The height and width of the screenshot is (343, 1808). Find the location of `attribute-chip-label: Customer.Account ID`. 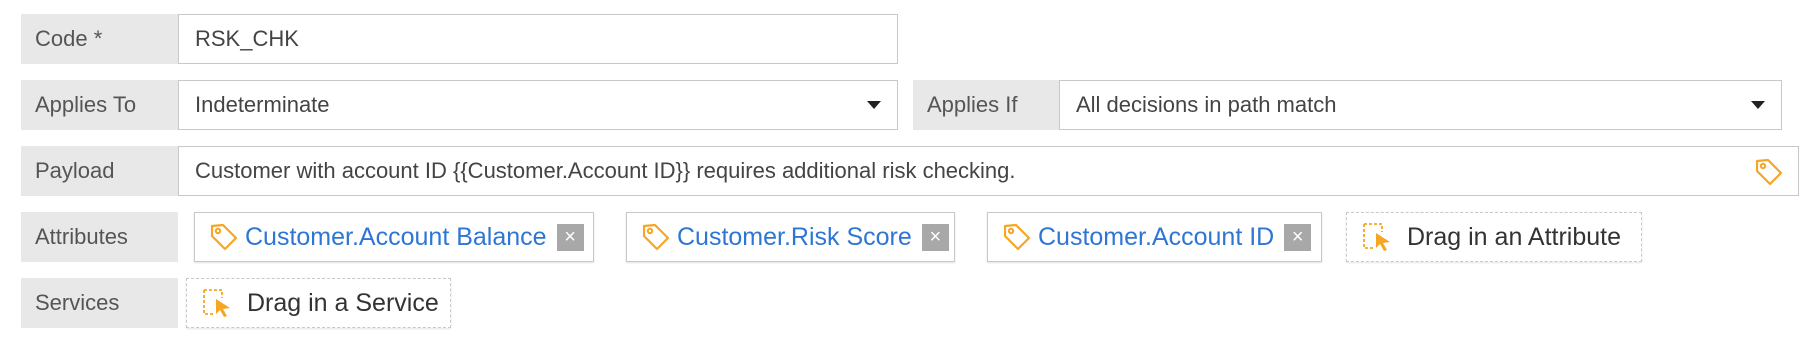

attribute-chip-label: Customer.Account ID is located at coordinates (1156, 236).